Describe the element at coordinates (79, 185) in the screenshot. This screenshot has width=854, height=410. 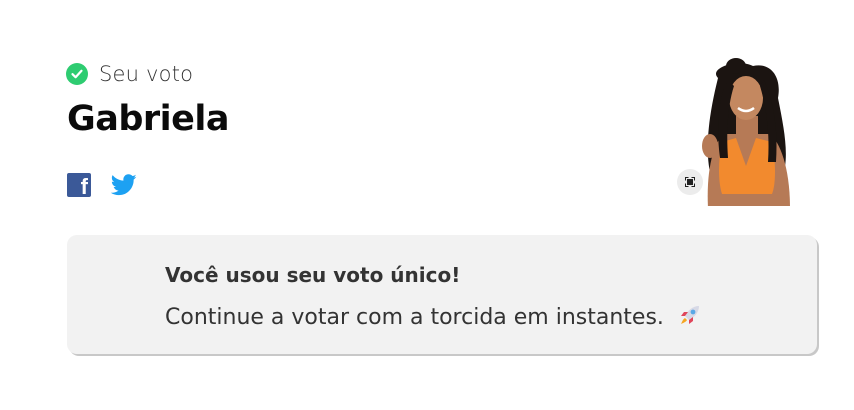
I see `facebook-share-icon: f` at that location.